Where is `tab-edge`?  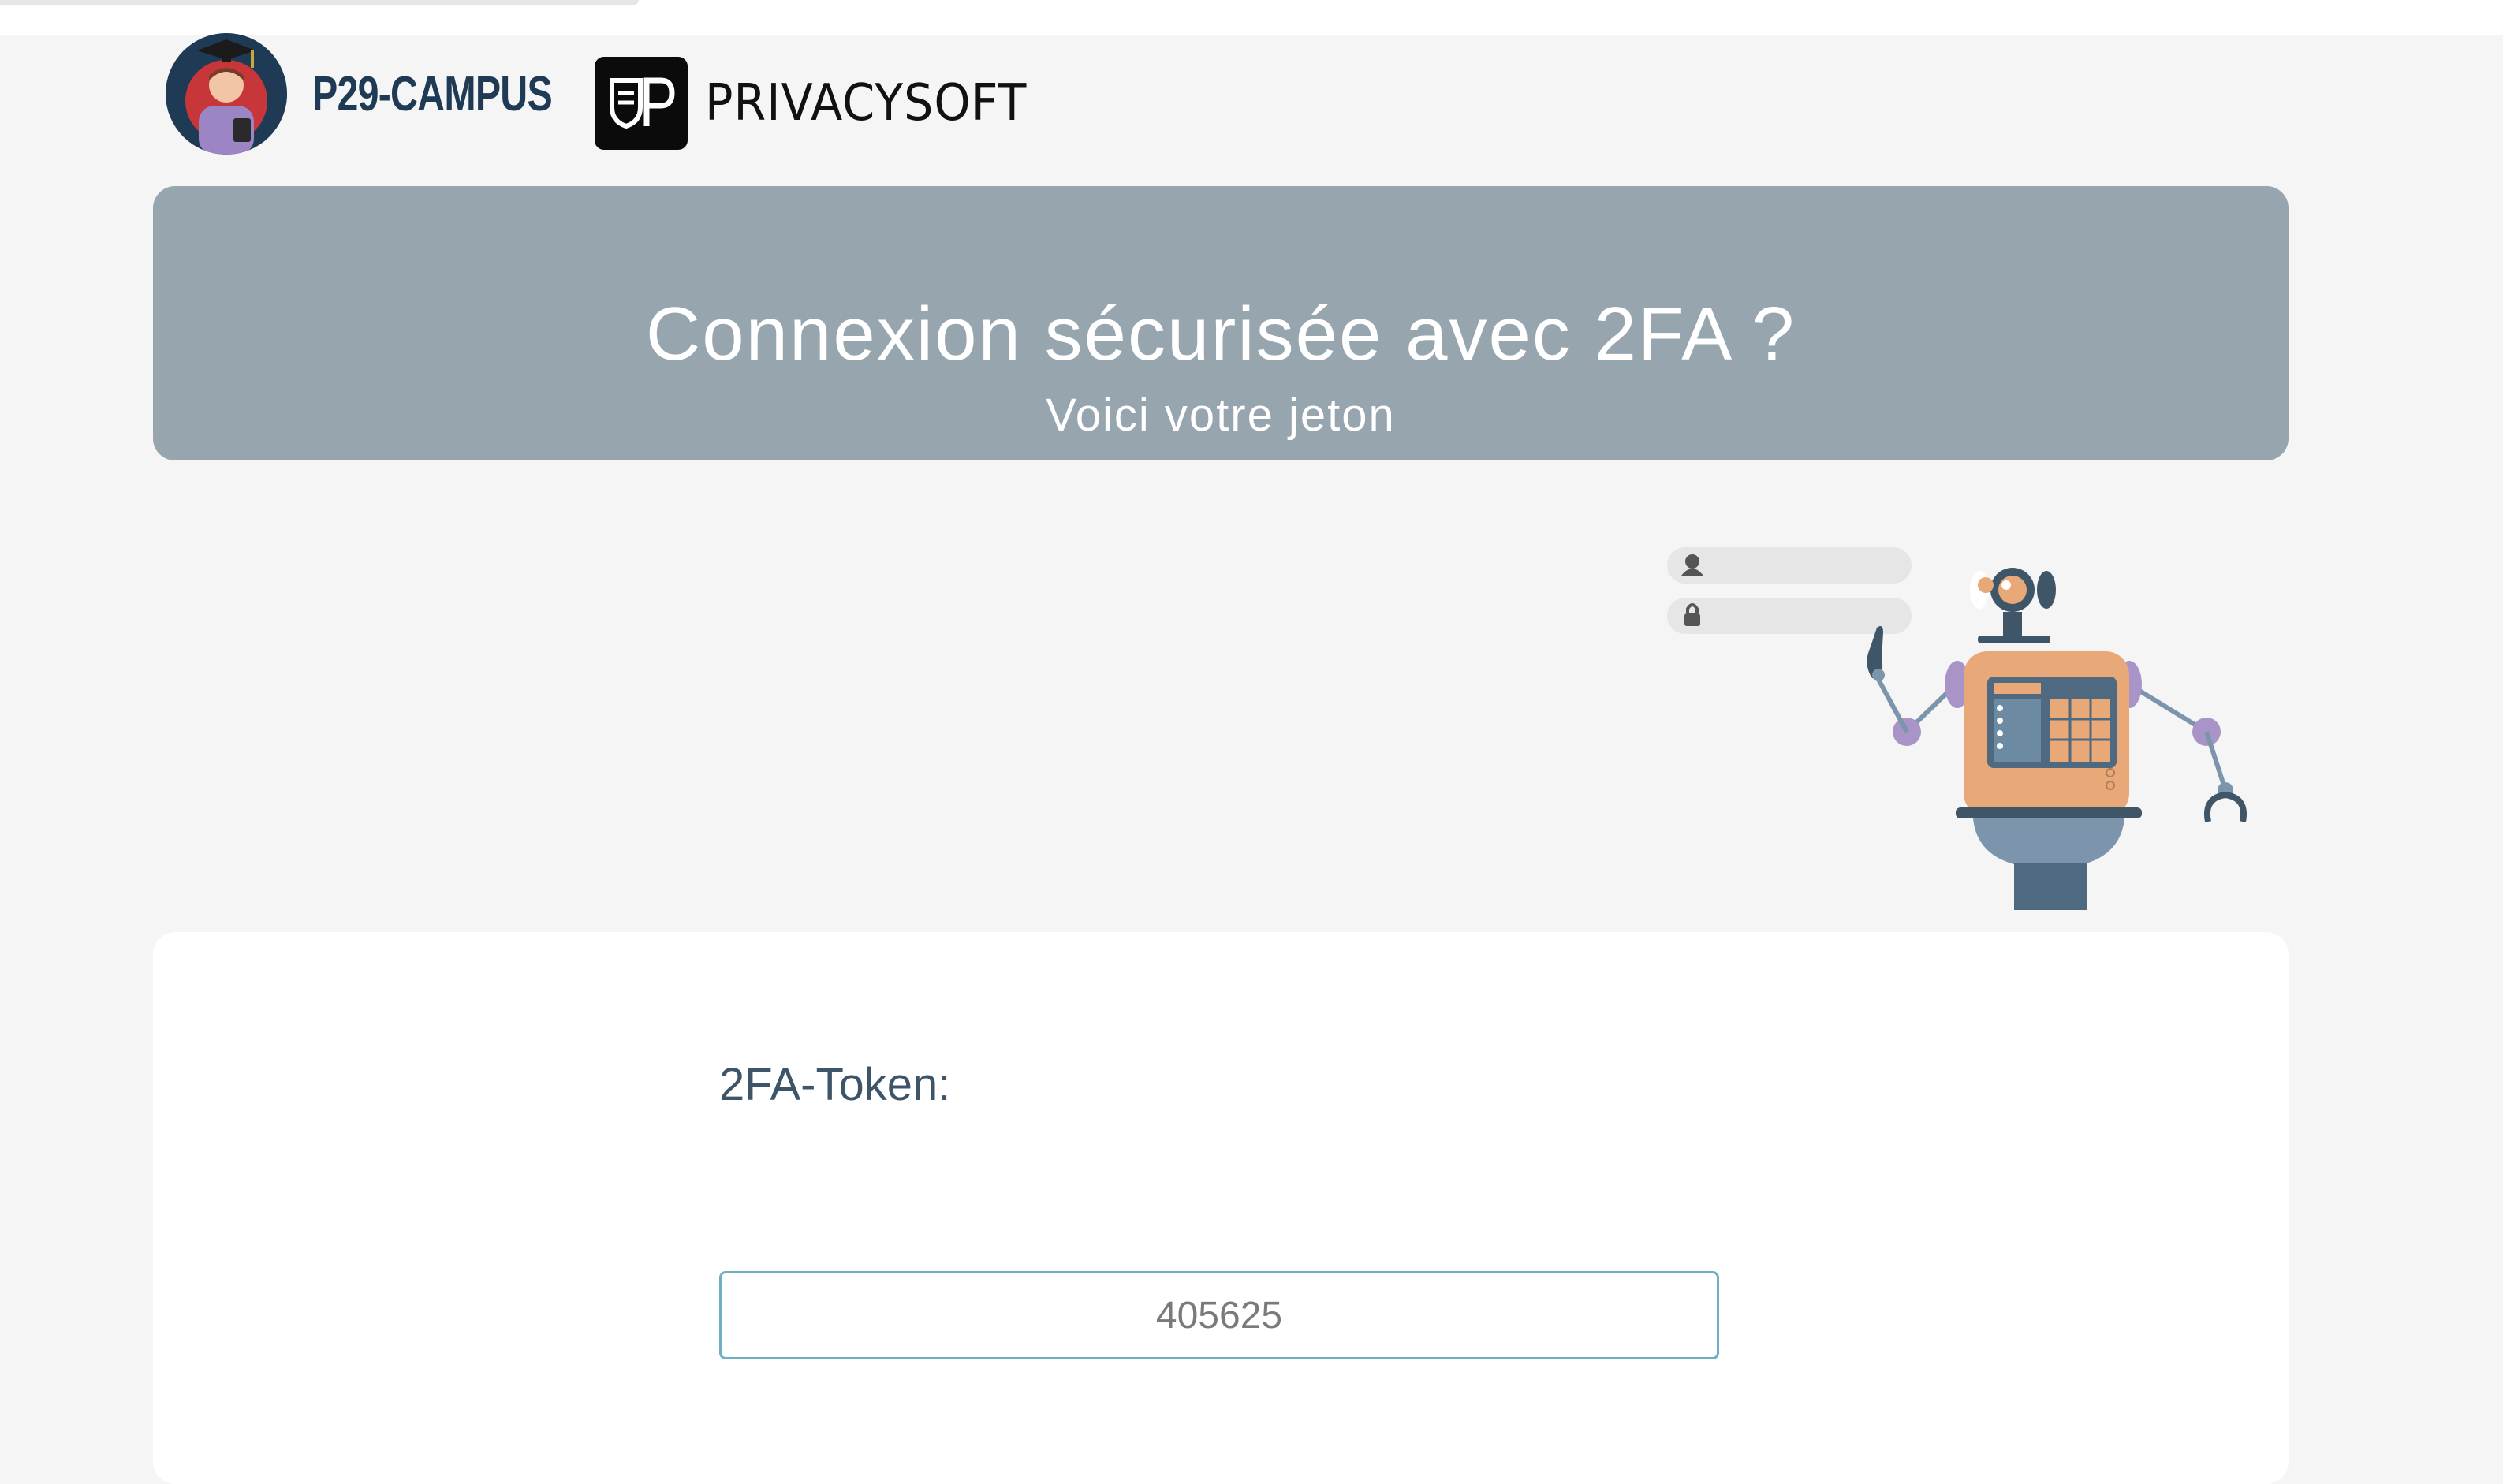
tab-edge is located at coordinates (320, 2).